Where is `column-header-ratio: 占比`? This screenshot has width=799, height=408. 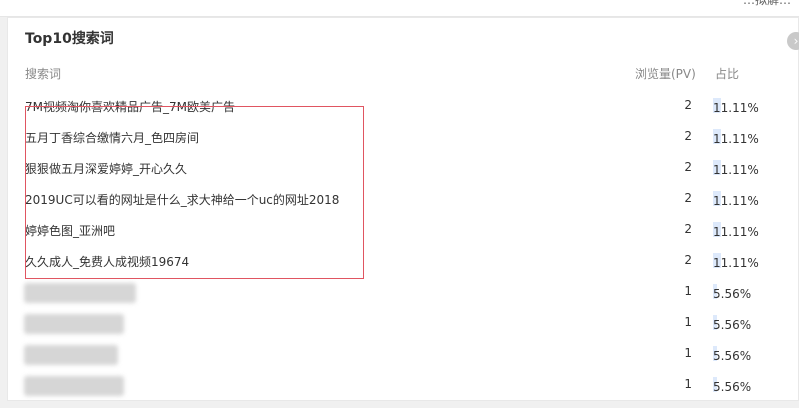 column-header-ratio: 占比 is located at coordinates (727, 73).